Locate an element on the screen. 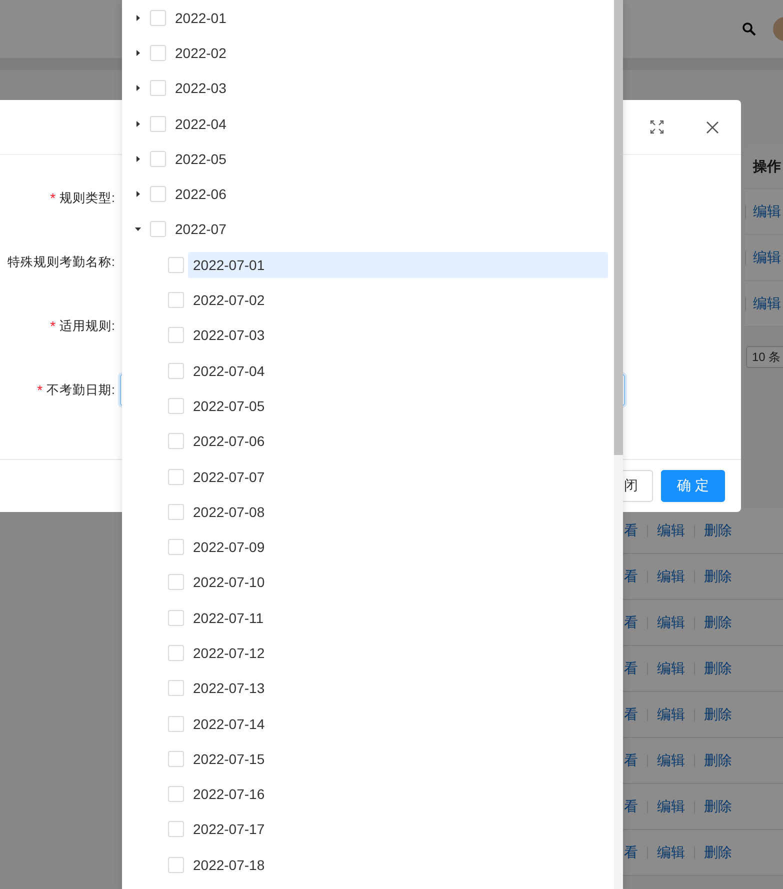 The image size is (783, 889). tree-item: 2022-07-17 is located at coordinates (398, 829).